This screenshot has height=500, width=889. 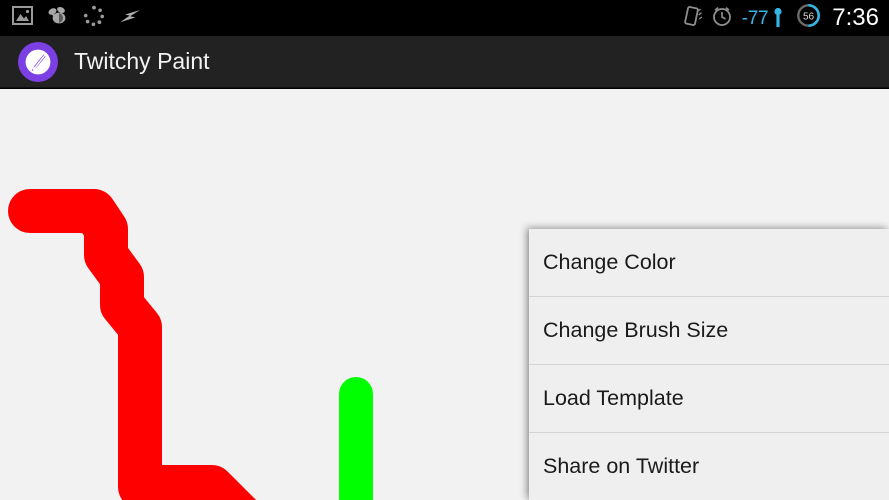 What do you see at coordinates (77, 18) in the screenshot?
I see `status-bar-notification-icons` at bounding box center [77, 18].